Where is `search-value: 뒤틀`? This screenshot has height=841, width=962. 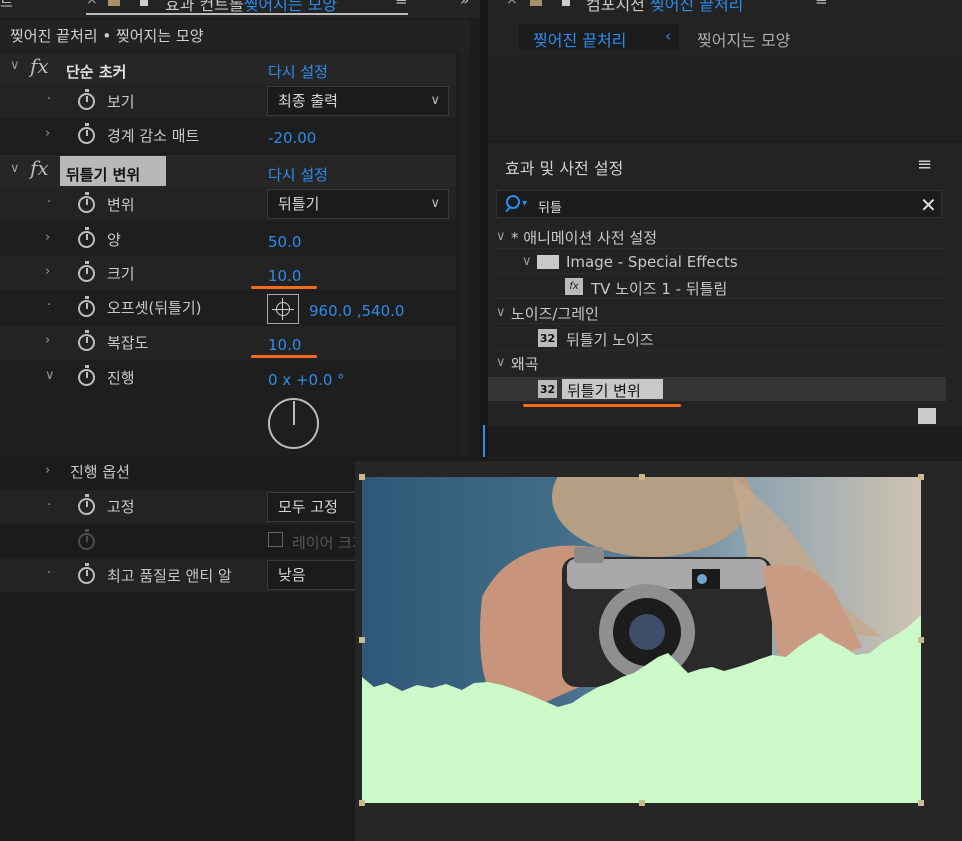 search-value: 뒤틀 is located at coordinates (550, 206).